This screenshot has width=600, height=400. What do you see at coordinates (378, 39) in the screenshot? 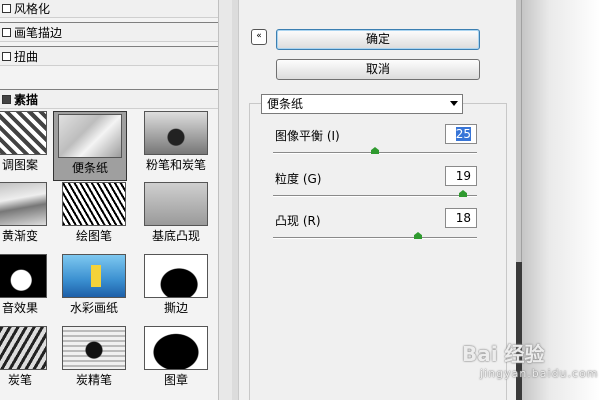
I see `ok-button: 确定` at bounding box center [378, 39].